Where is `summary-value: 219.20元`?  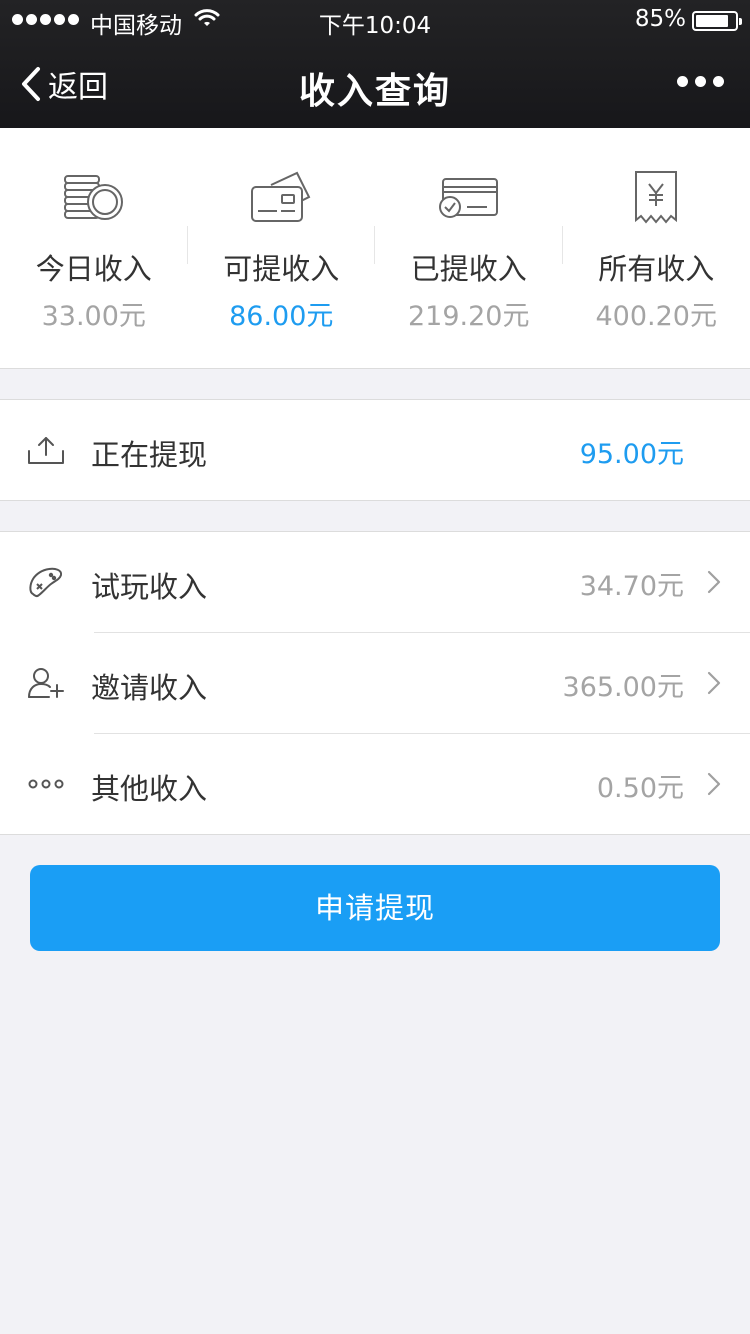
summary-value: 219.20元 is located at coordinates (469, 316).